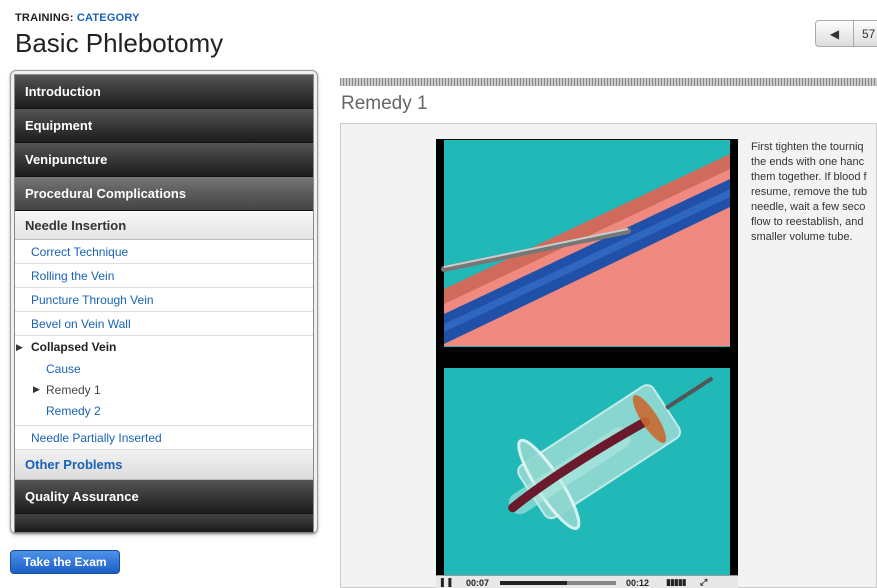 The height and width of the screenshot is (588, 877). I want to click on volume-icon: ▮▮▮▮▮, so click(676, 582).